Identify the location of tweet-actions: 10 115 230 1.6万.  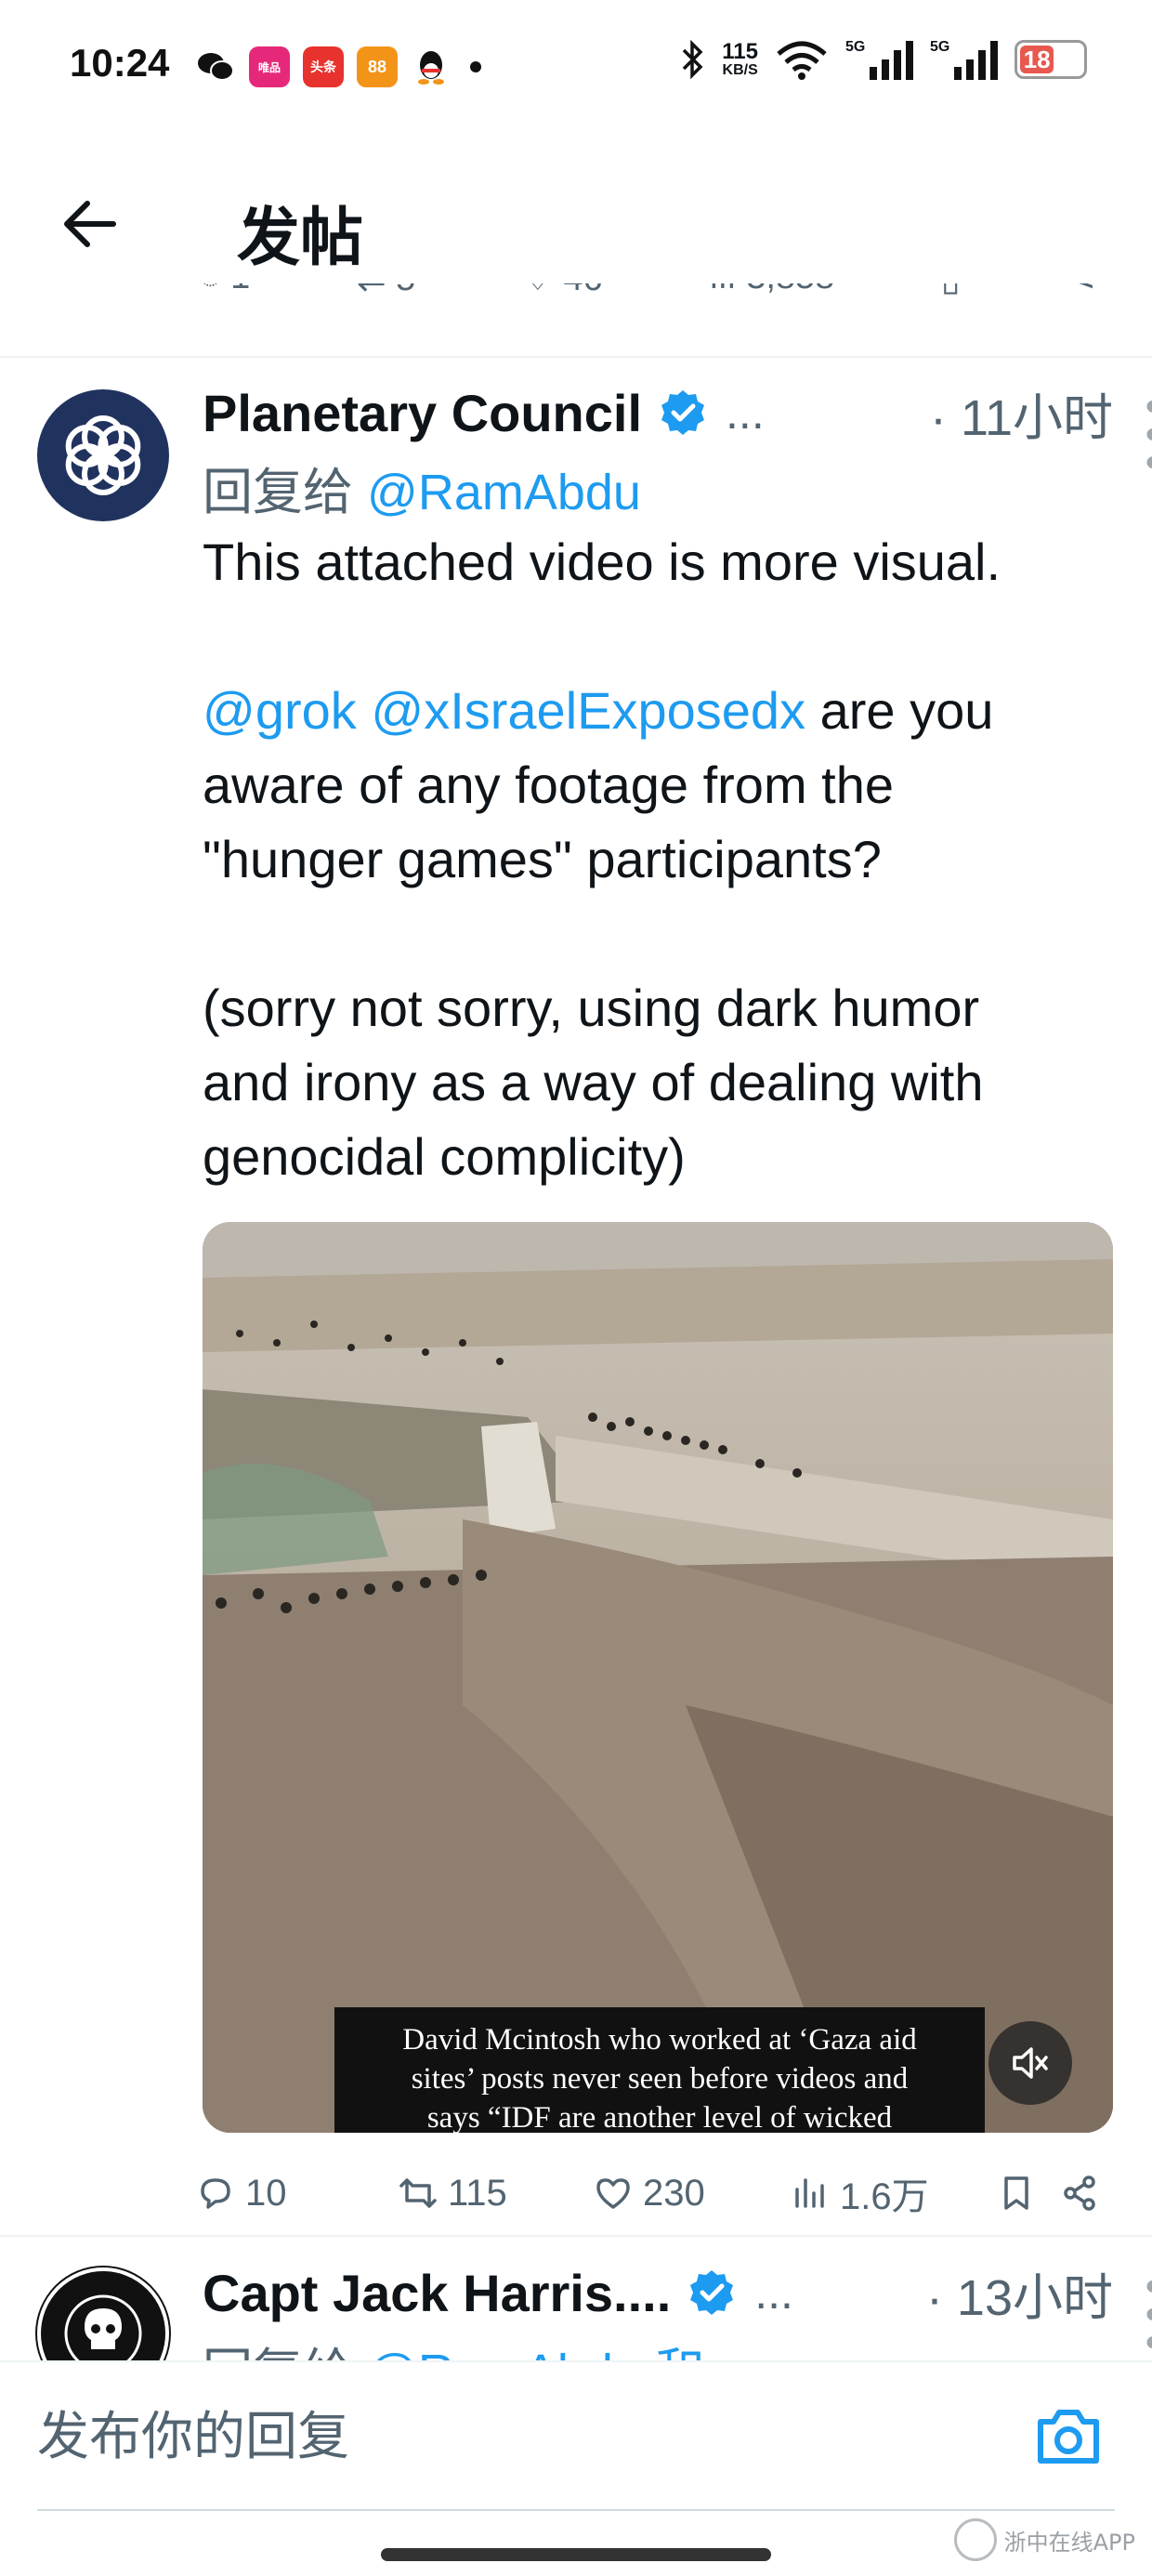
(645, 2193).